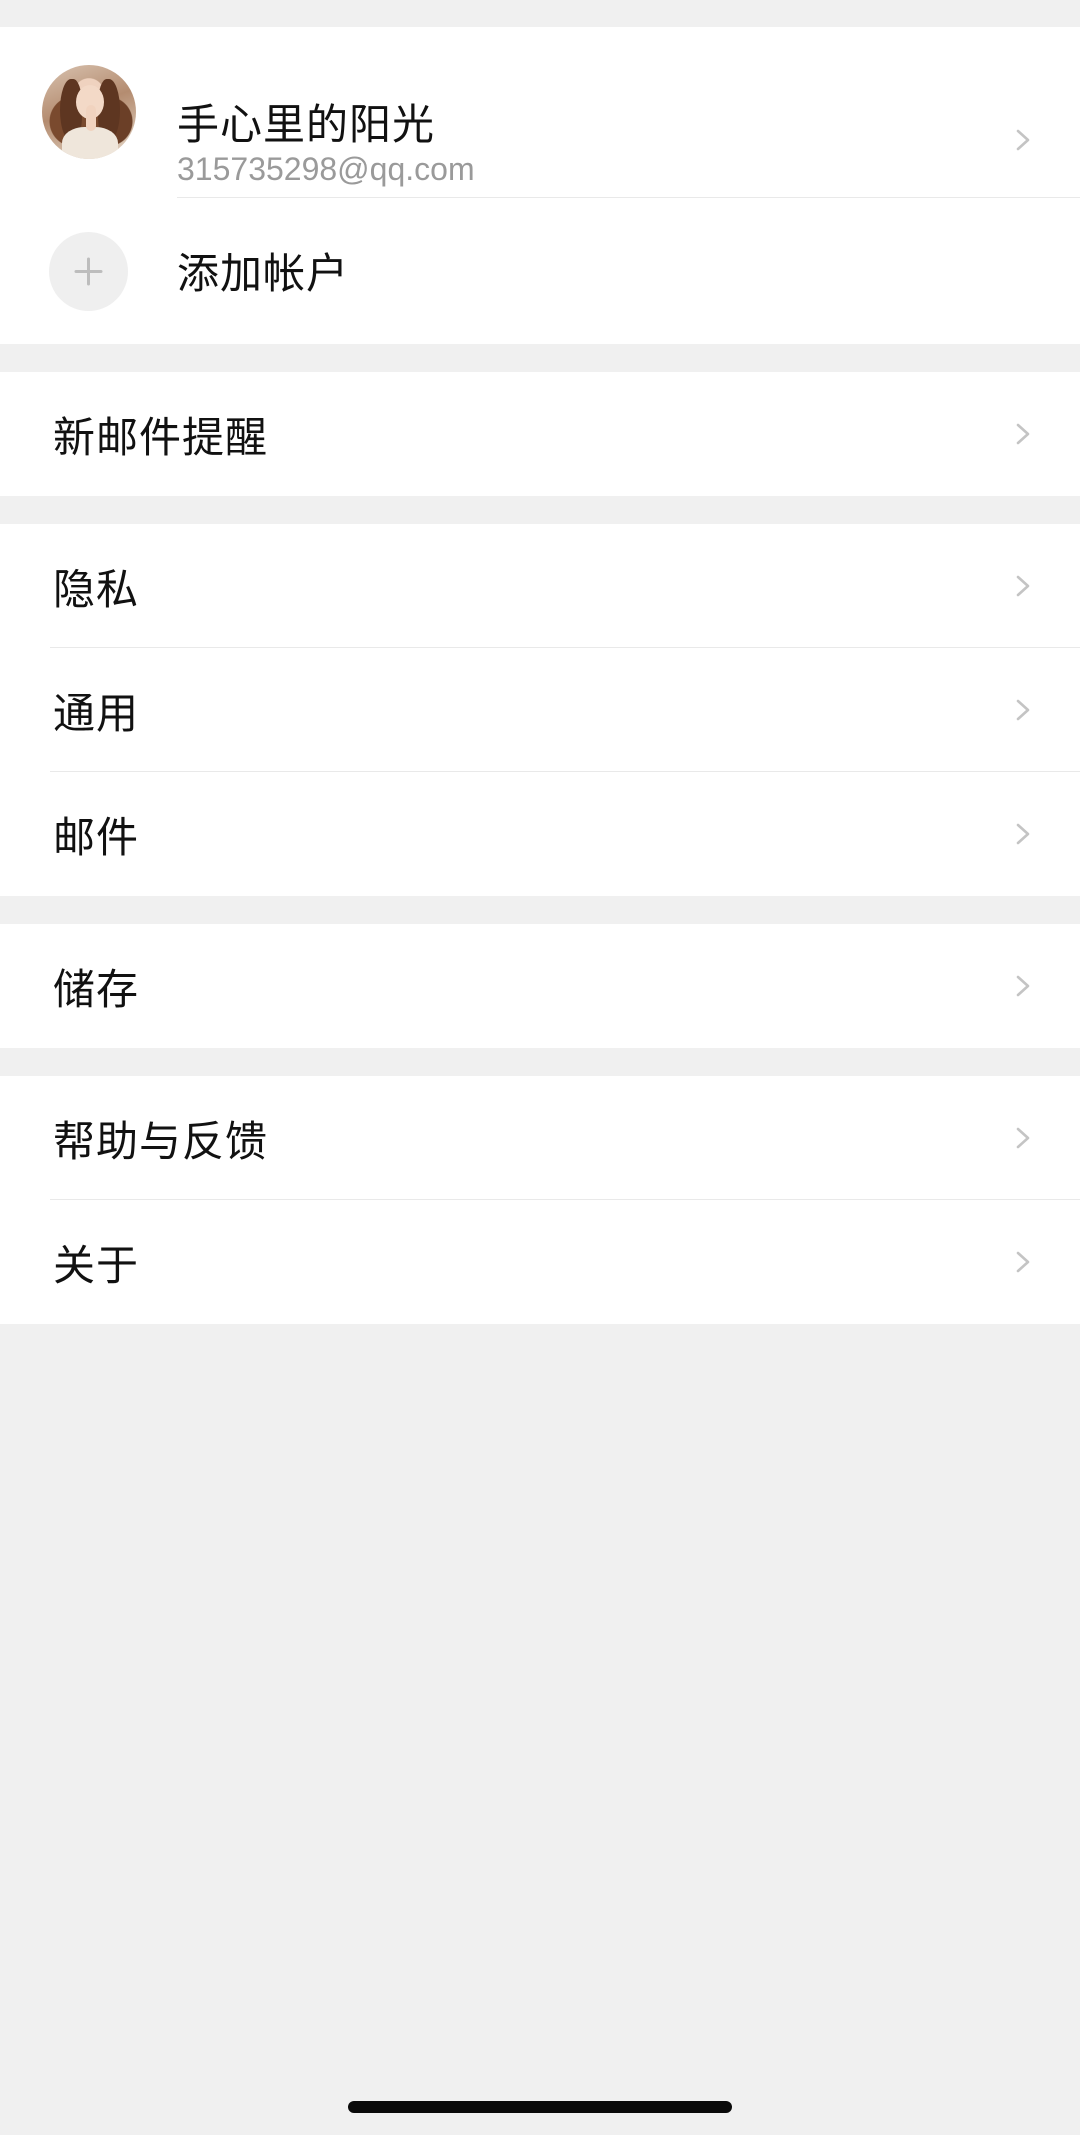  I want to click on new-mail-alert-row: 新邮件提醒, so click(540, 434).